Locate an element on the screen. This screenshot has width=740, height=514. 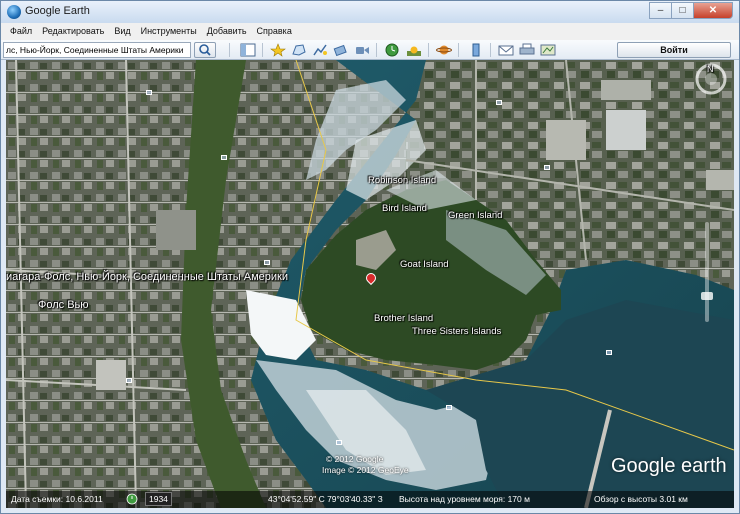
planets-icon is located at coordinates (444, 50).